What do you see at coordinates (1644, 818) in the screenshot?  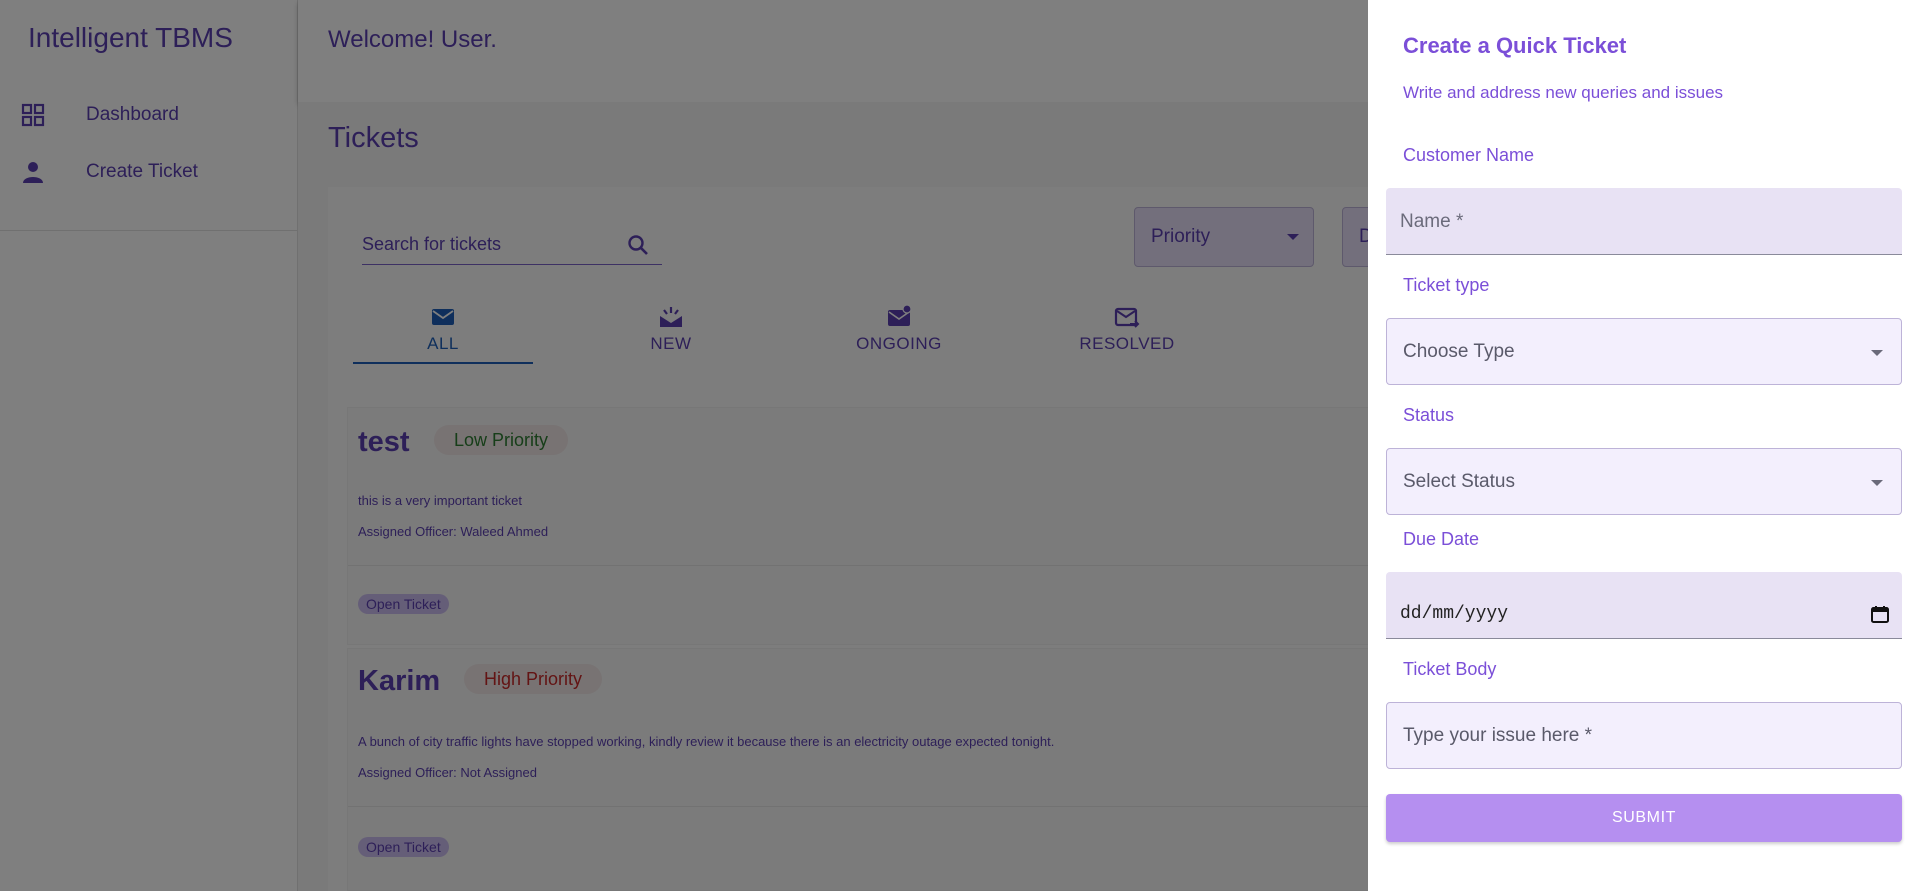 I see `submit-button: SUBMIT` at bounding box center [1644, 818].